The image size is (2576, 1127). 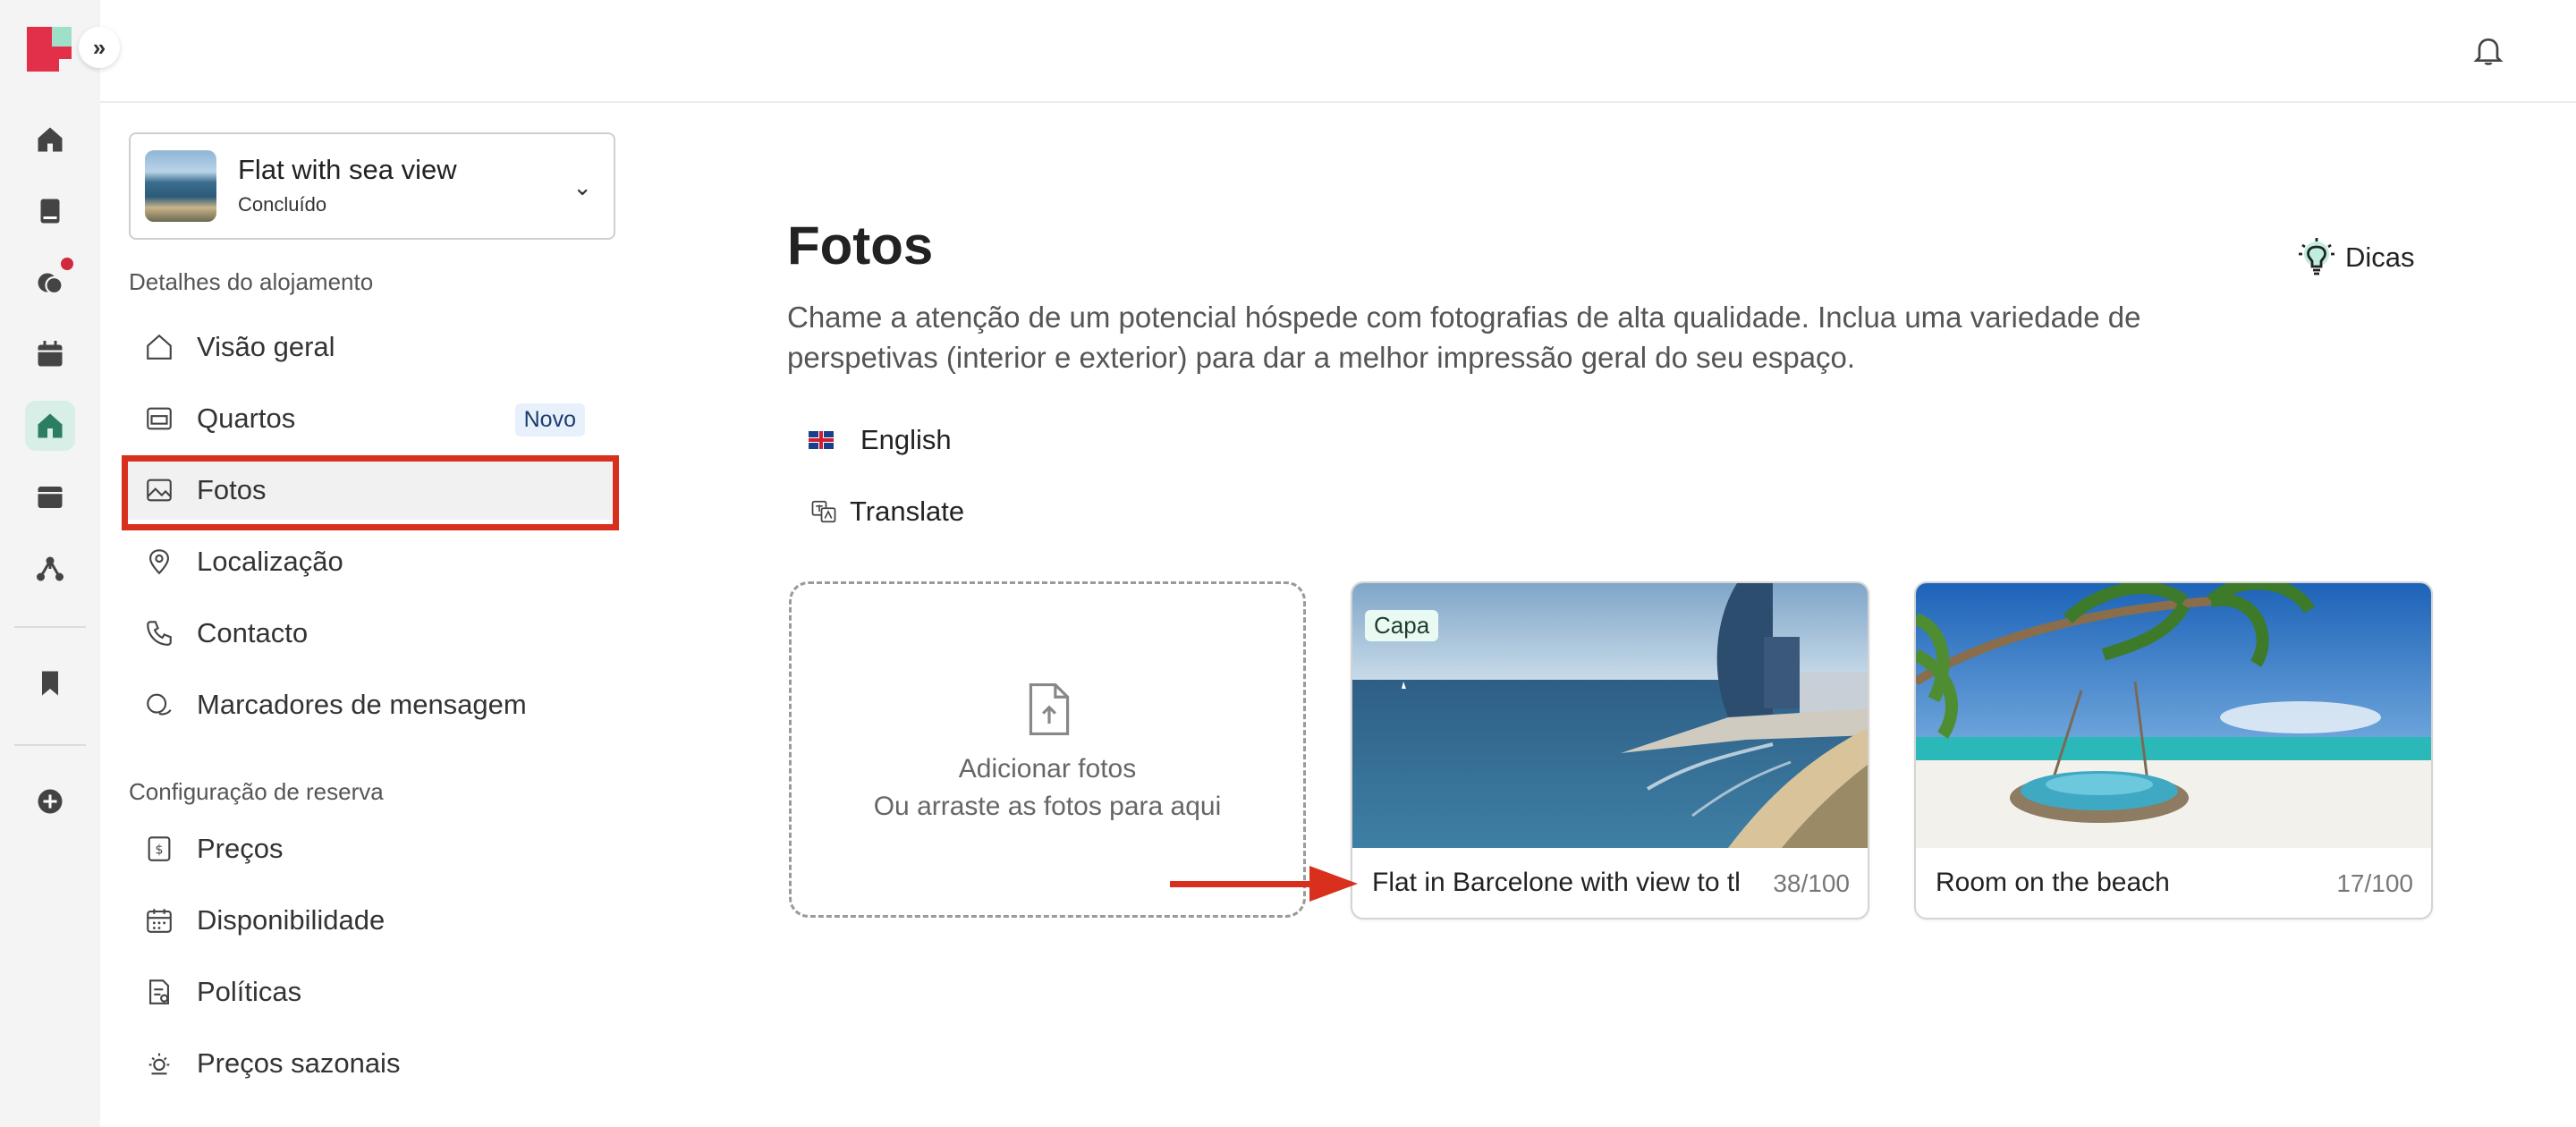 I want to click on sidebar-item-label: Contacto, so click(x=253, y=632).